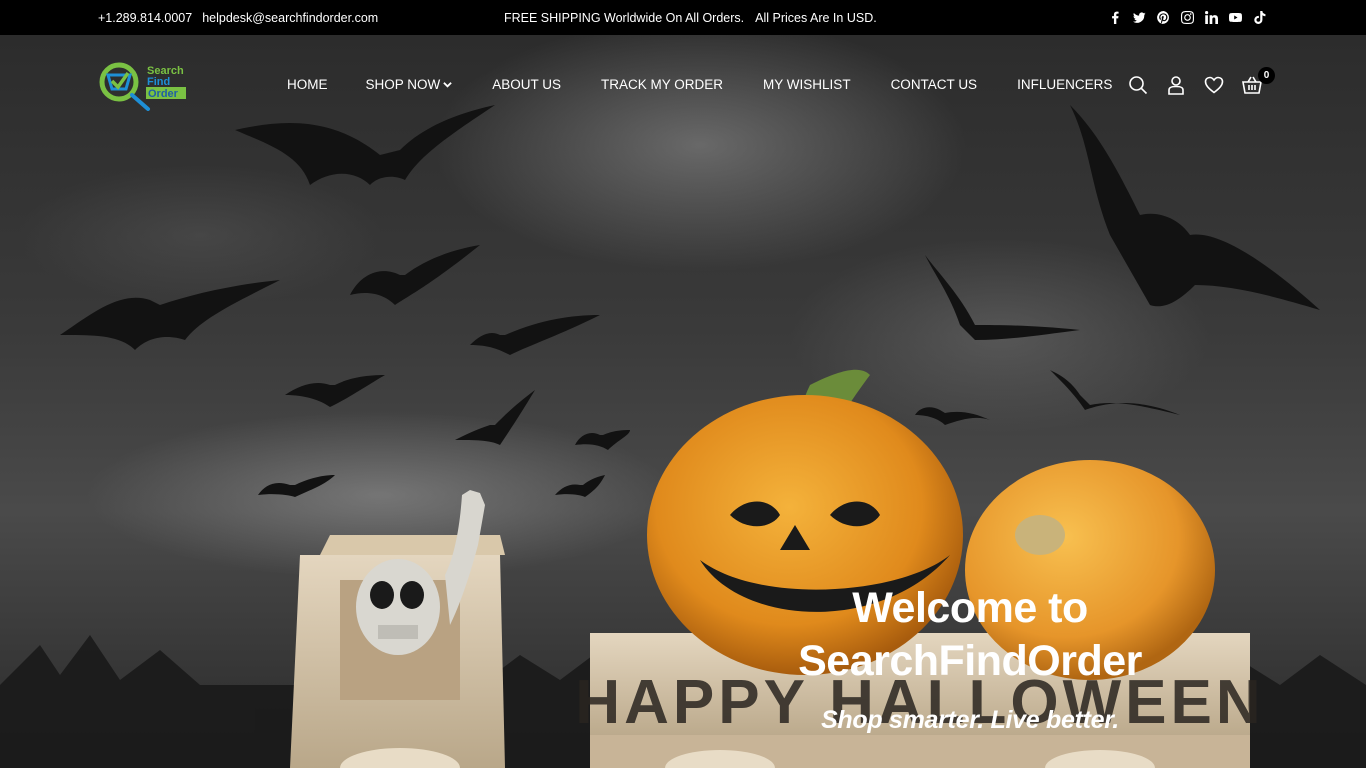  What do you see at coordinates (662, 84) in the screenshot?
I see `nav-track-my-order: TRACK MY ORDER` at bounding box center [662, 84].